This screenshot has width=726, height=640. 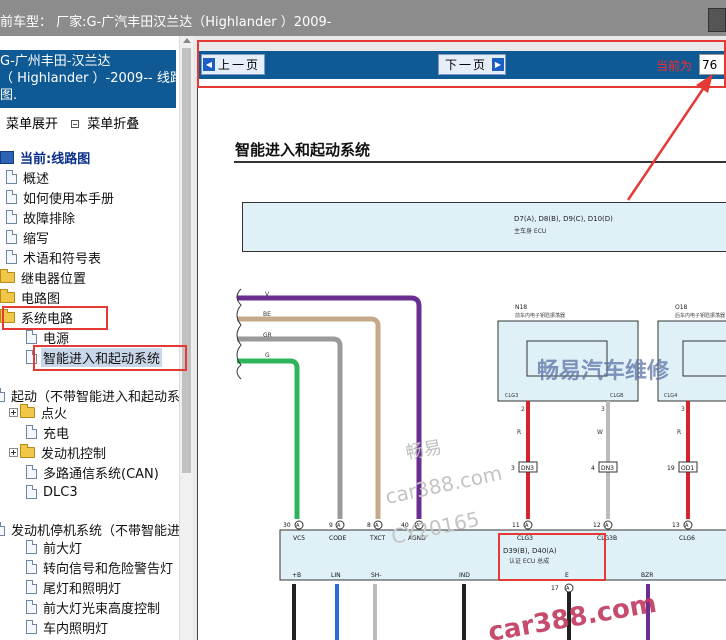 I want to click on tree-item: 车内照明灯, so click(x=68, y=627).